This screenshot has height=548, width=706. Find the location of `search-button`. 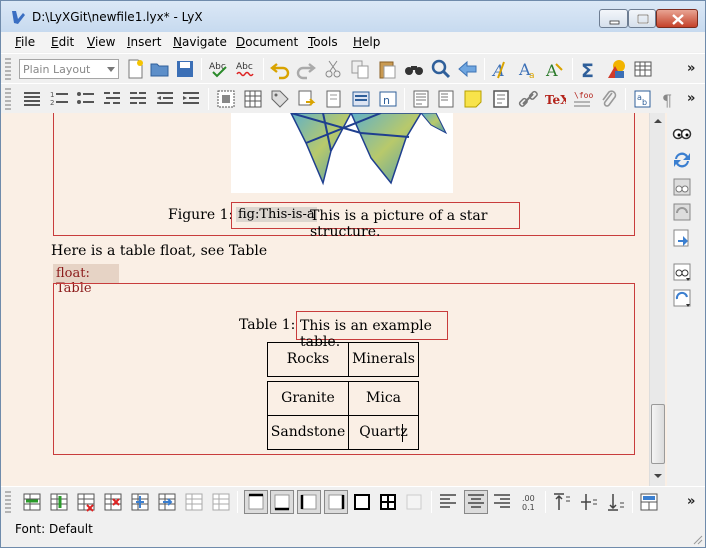

search-button is located at coordinates (441, 69).